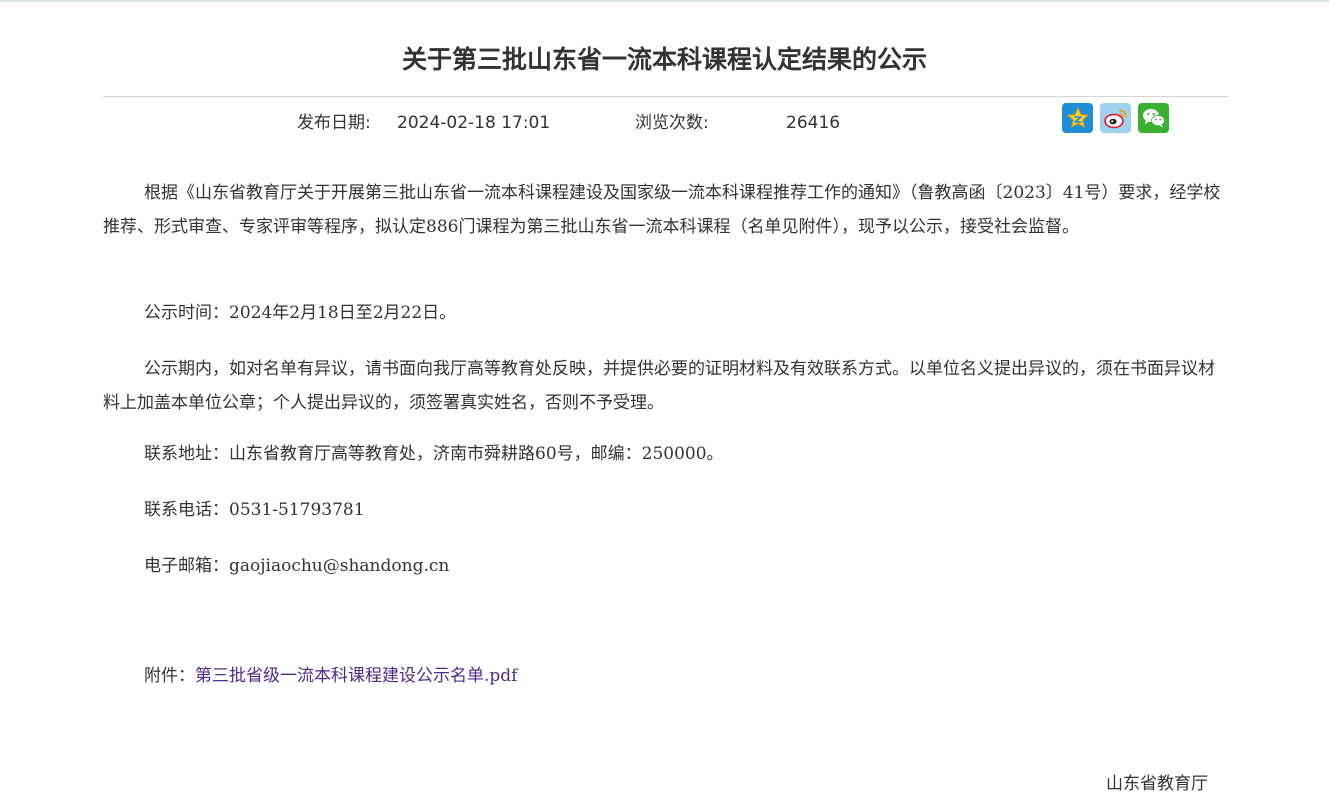 This screenshot has width=1329, height=807. What do you see at coordinates (665, 96) in the screenshot?
I see `title-divider` at bounding box center [665, 96].